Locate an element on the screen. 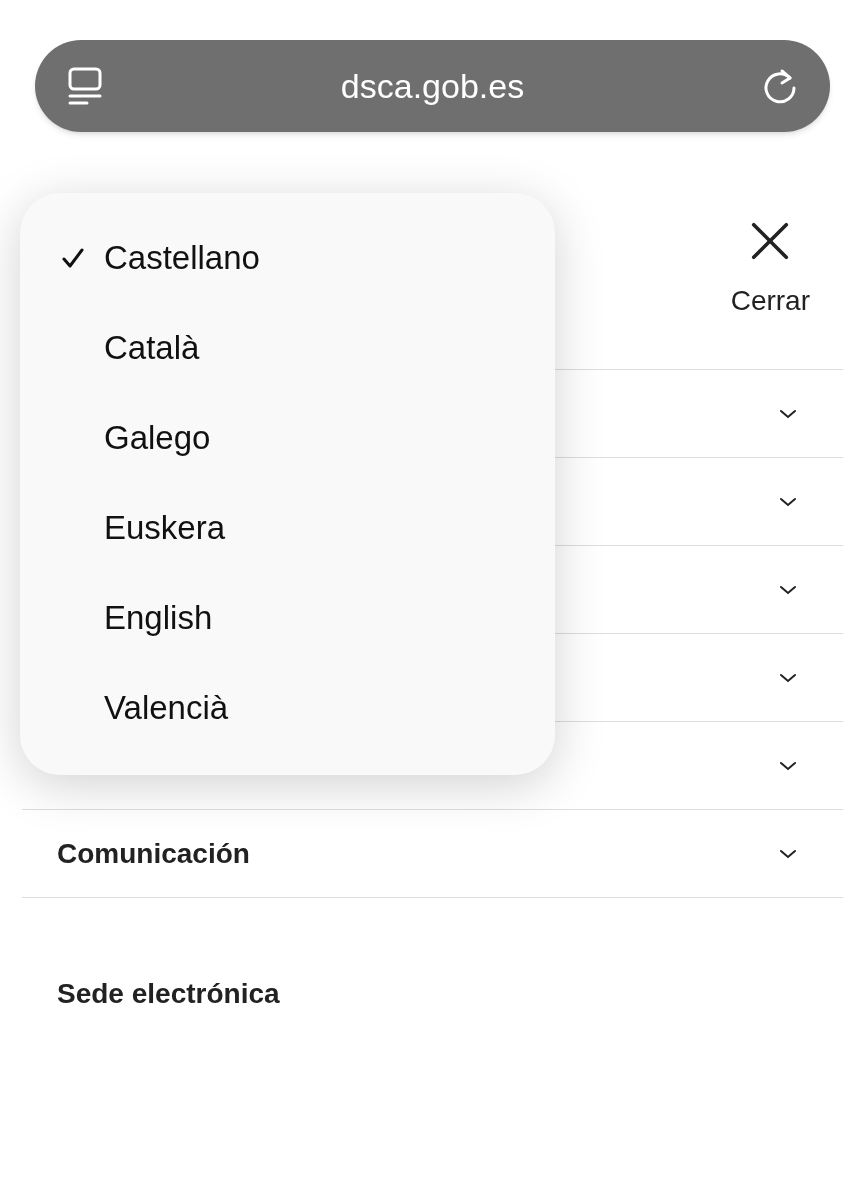 This screenshot has height=1200, width=865. address-bar: dsca.gob.es is located at coordinates (432, 86).